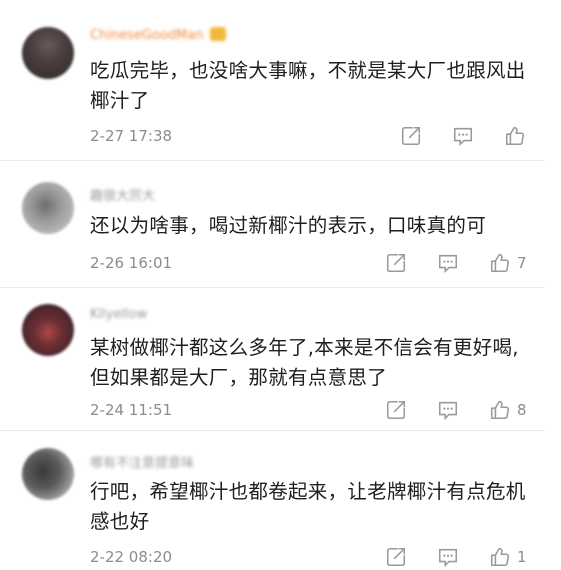 Image resolution: width=561 pixels, height=570 pixels. Describe the element at coordinates (118, 314) in the screenshot. I see `username: Kllyellow` at that location.